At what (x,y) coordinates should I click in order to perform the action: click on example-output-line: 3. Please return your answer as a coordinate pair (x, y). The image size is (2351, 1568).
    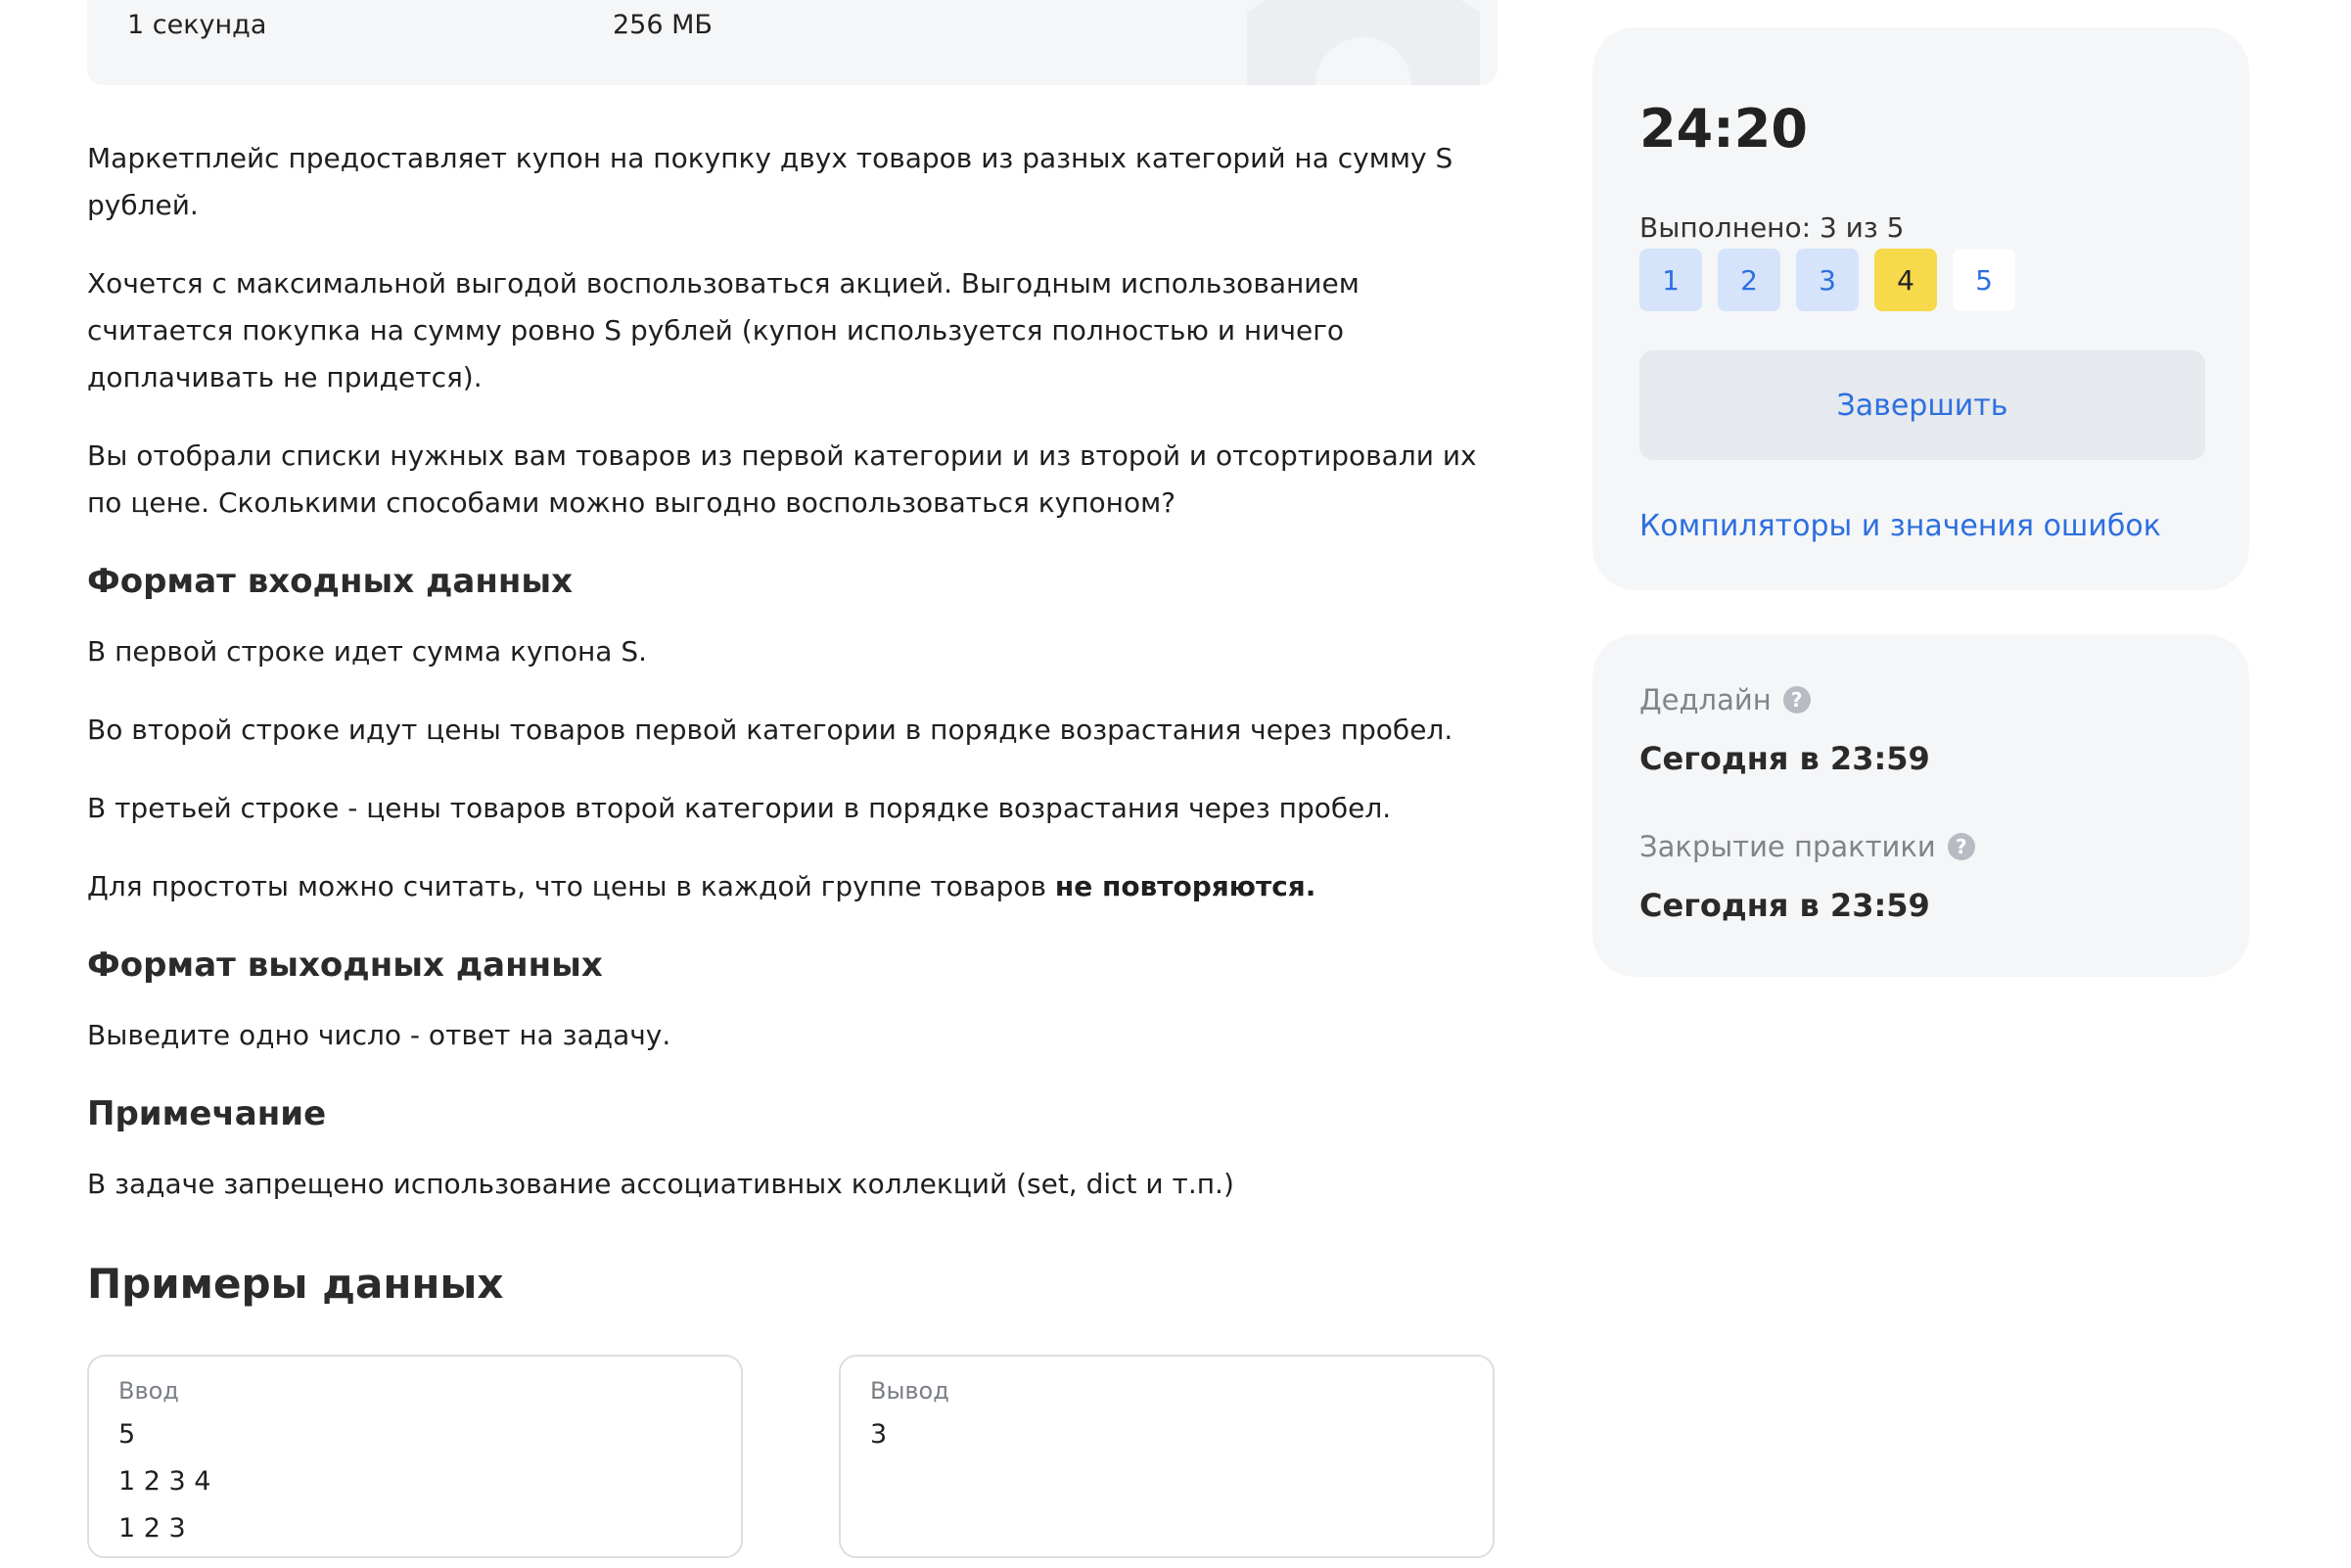
    Looking at the image, I should click on (879, 1434).